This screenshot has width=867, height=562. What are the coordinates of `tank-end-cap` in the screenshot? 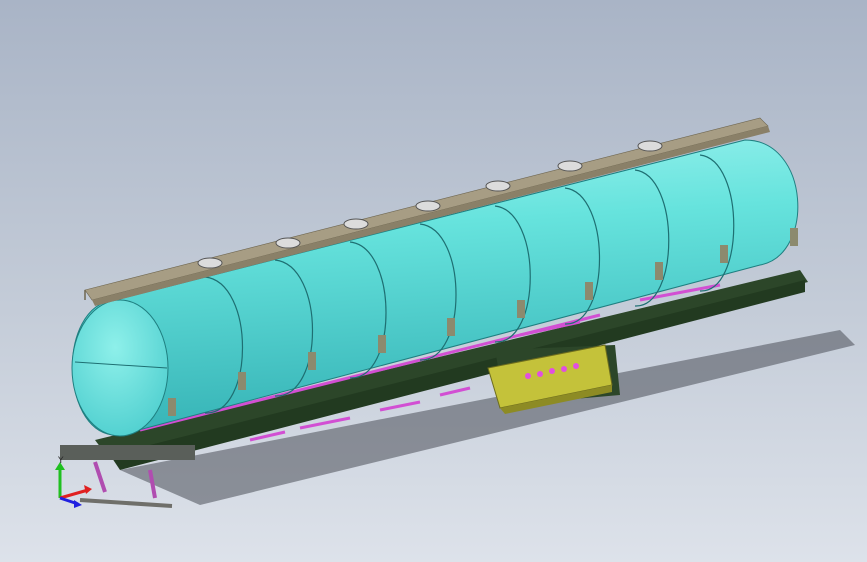 It's located at (120, 368).